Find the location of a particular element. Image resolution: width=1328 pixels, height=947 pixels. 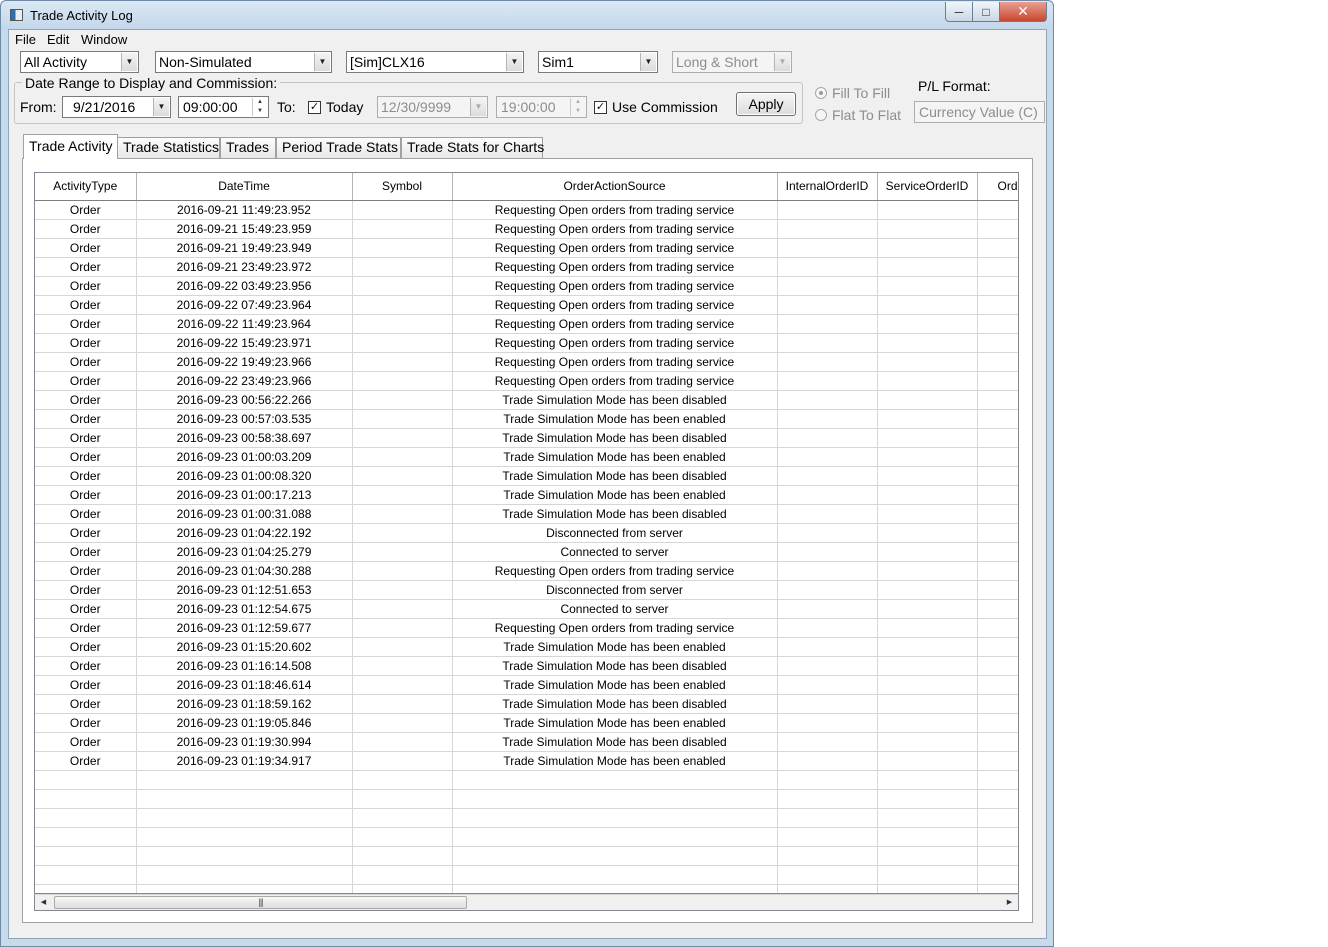

today-checkbox: ✓ is located at coordinates (314, 107).